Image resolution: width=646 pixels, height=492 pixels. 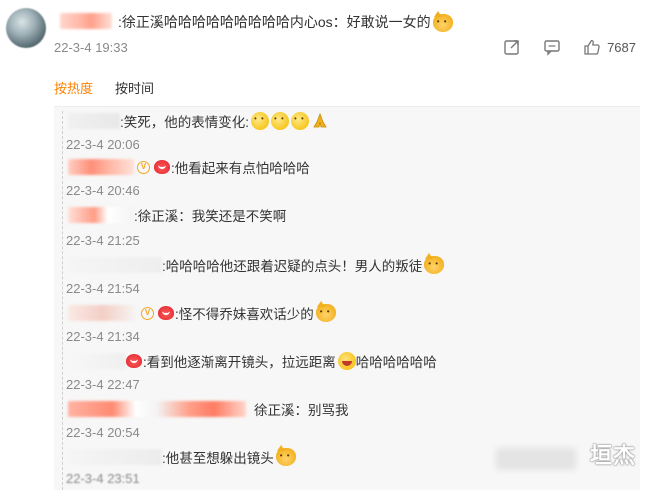 I want to click on top-comment-date: 22-3-4 19:33, so click(x=91, y=47).